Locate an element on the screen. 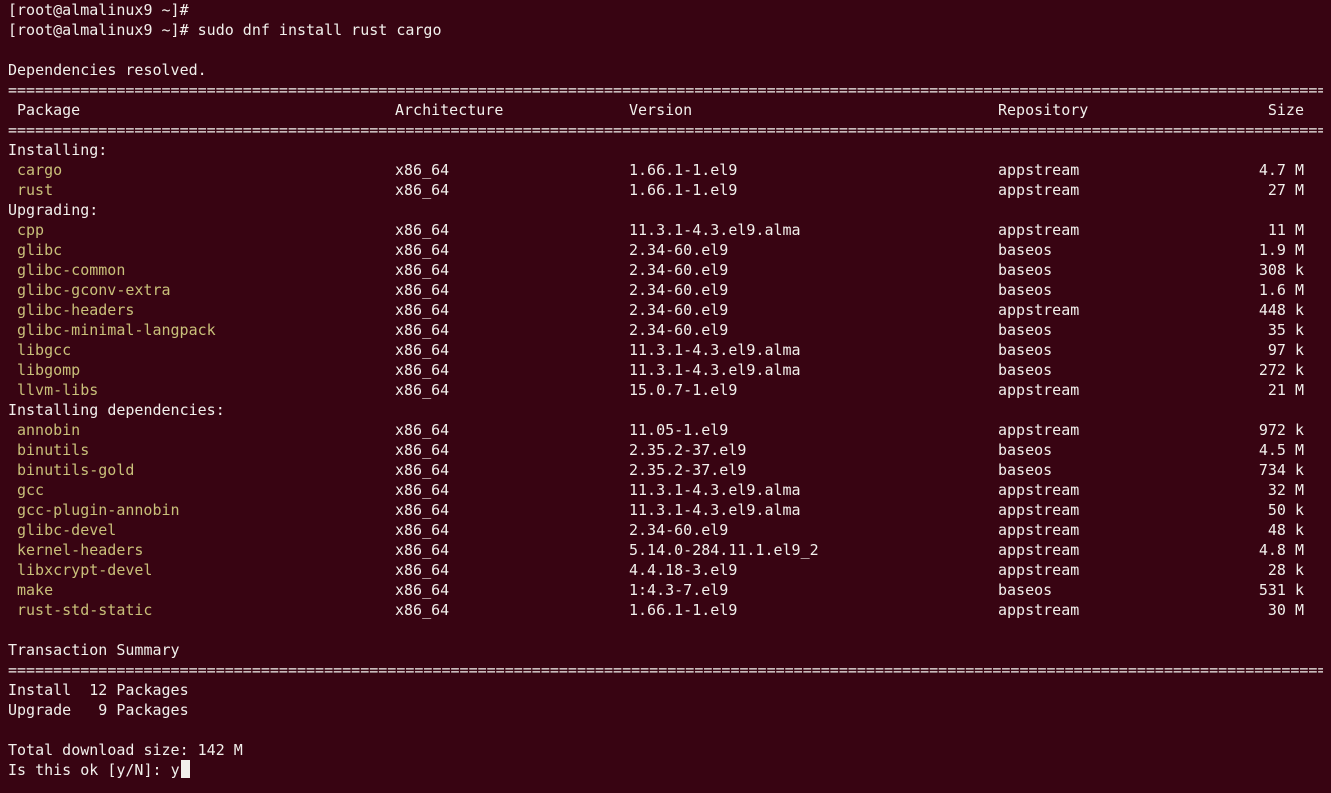 The image size is (1331, 793). package-size: 4.8 M is located at coordinates (1281, 550).